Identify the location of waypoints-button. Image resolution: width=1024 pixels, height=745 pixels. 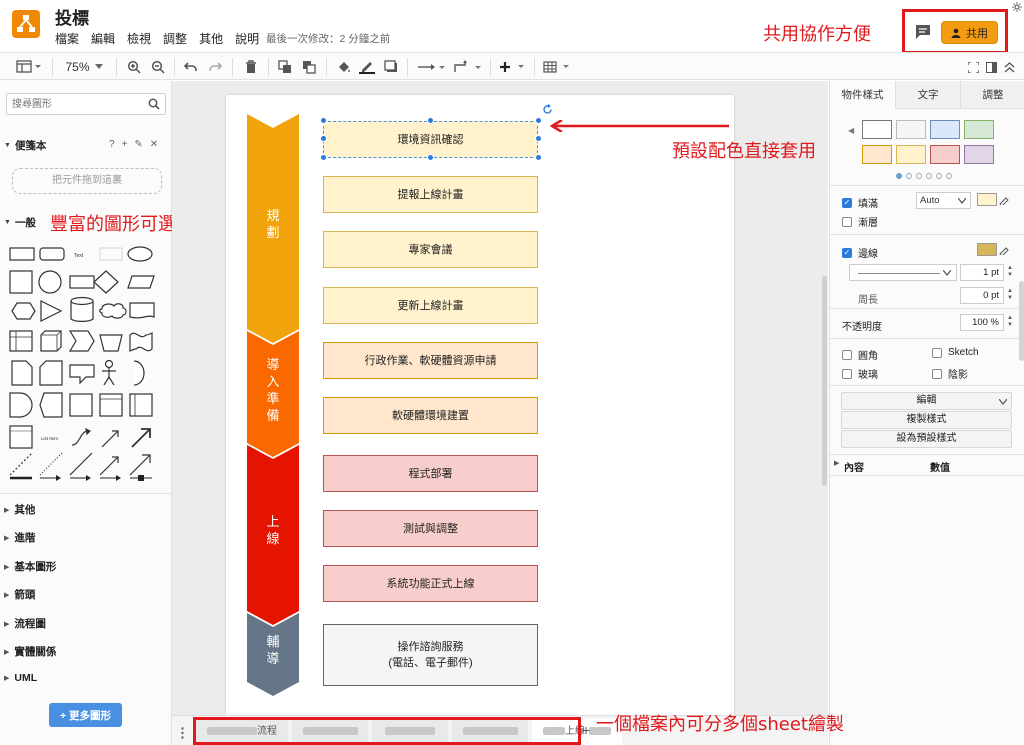
(467, 67).